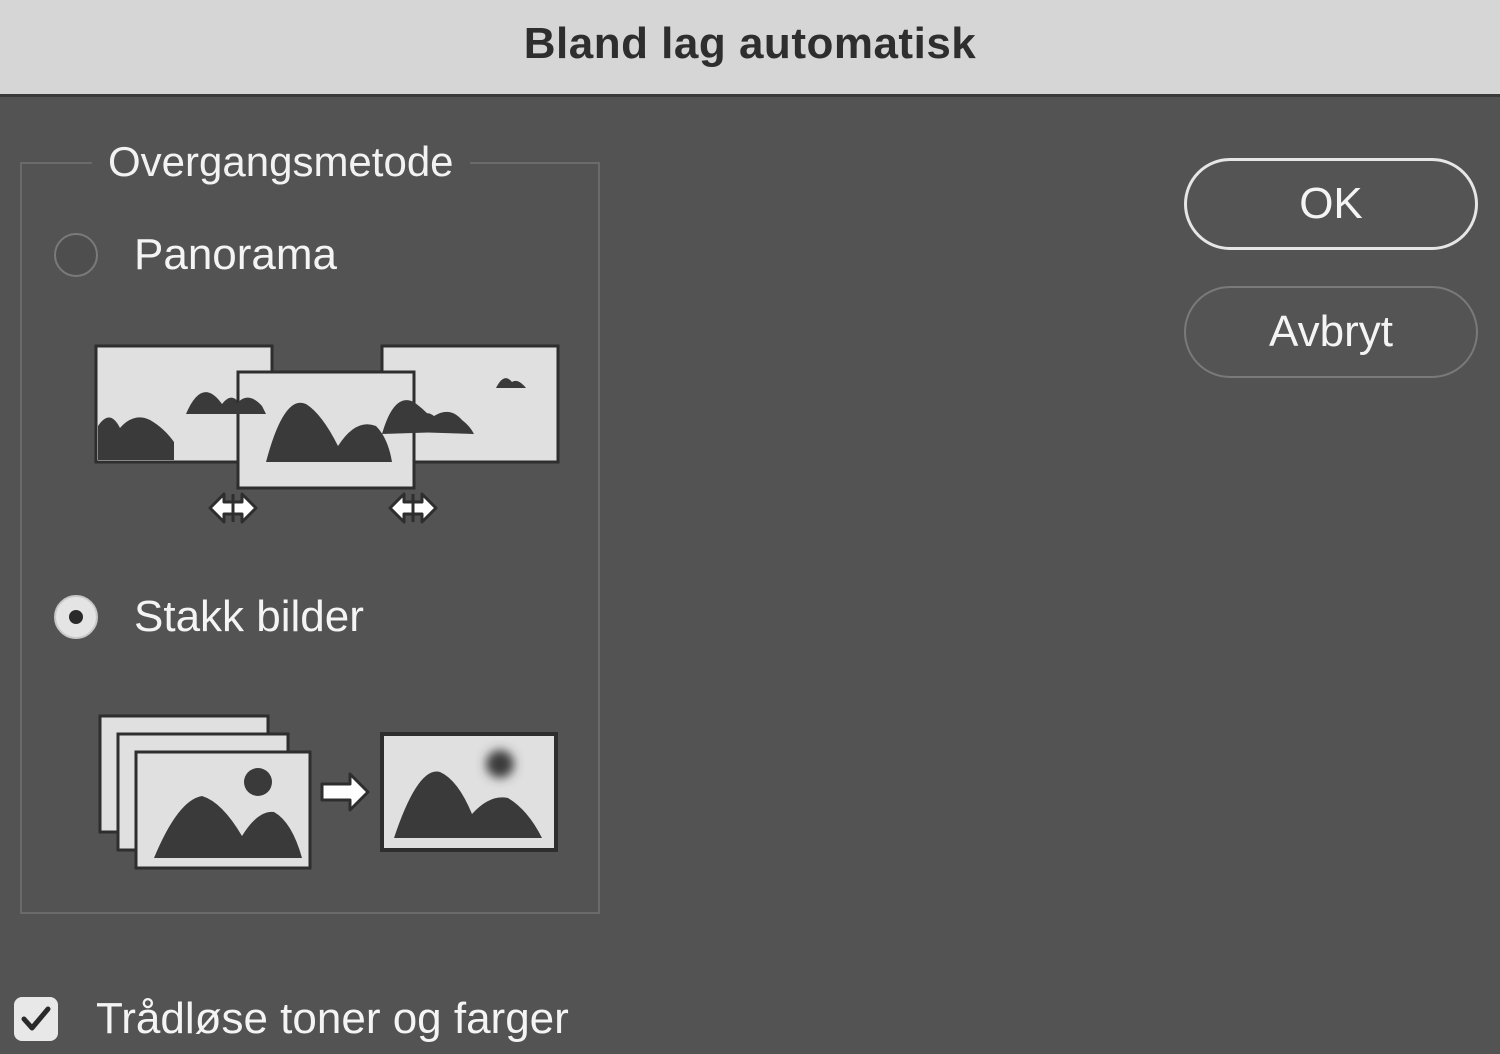  I want to click on radio-option-panorama: Panorama, so click(195, 255).